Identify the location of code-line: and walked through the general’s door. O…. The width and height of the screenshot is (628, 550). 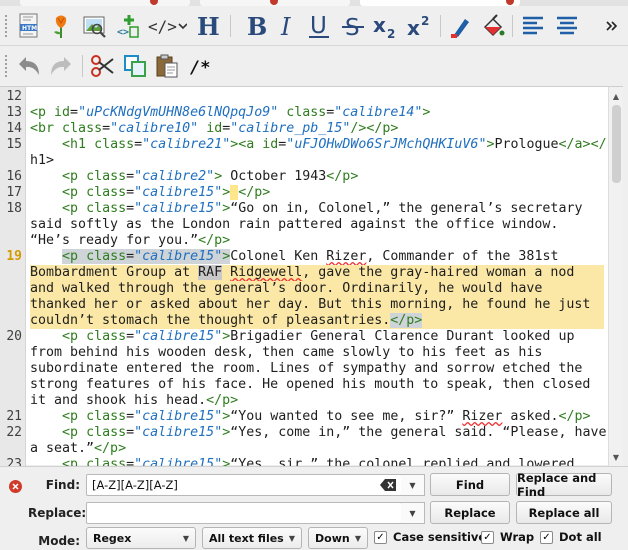
(317, 289).